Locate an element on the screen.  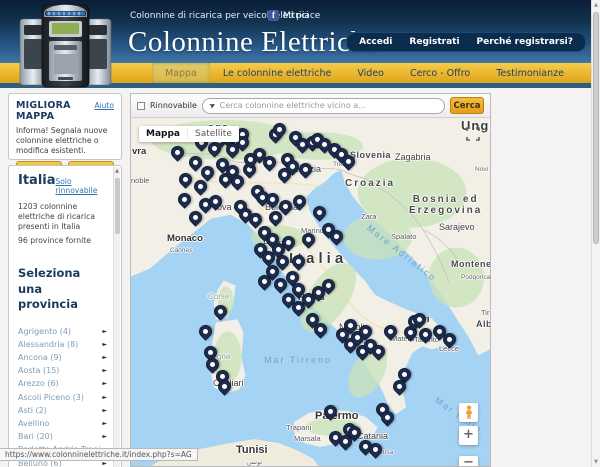
province-link-ascoli-piceno-3: Ascoli Piceno (3) ► is located at coordinates (63, 396).